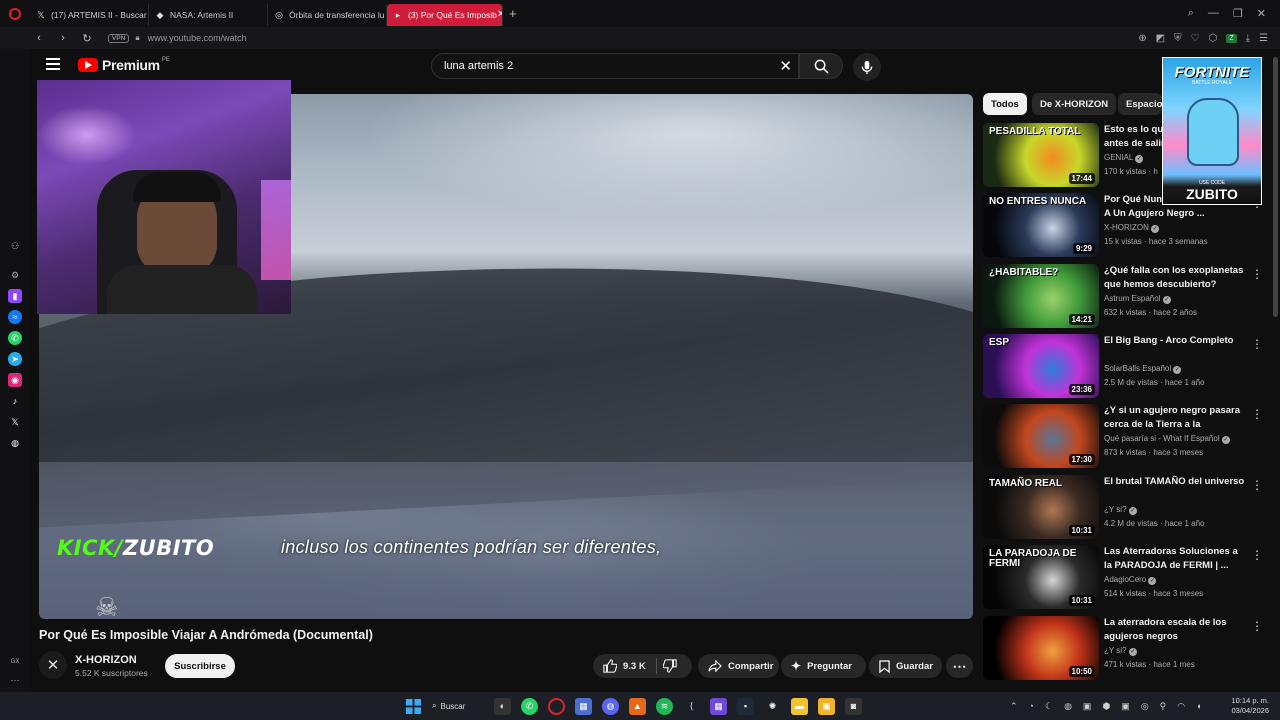 This screenshot has height=720, width=1280. What do you see at coordinates (1167, 439) in the screenshot?
I see `recommendation-channel: Qué pasaría si - What If Español ✓` at bounding box center [1167, 439].